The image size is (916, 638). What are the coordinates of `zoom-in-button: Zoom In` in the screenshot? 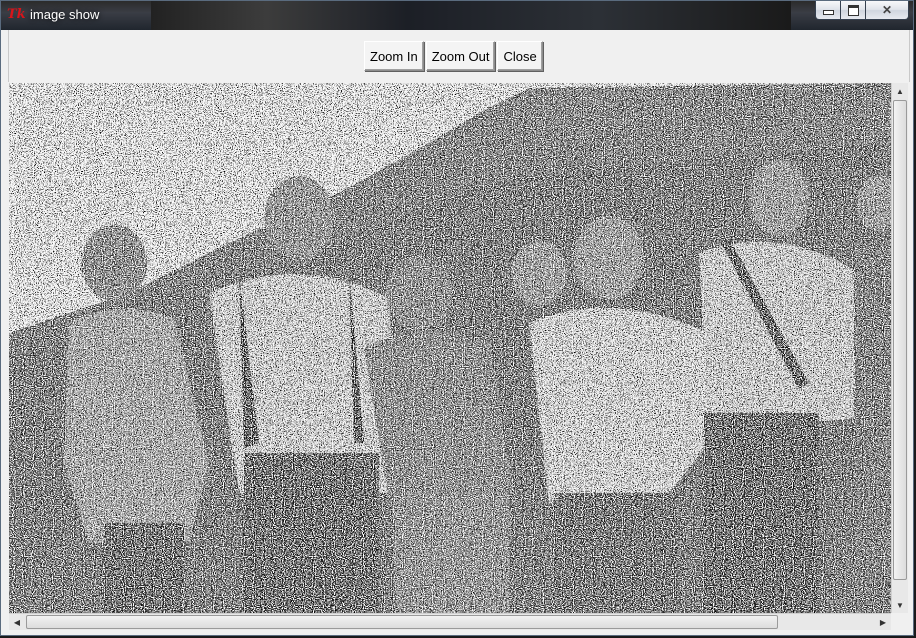 It's located at (394, 56).